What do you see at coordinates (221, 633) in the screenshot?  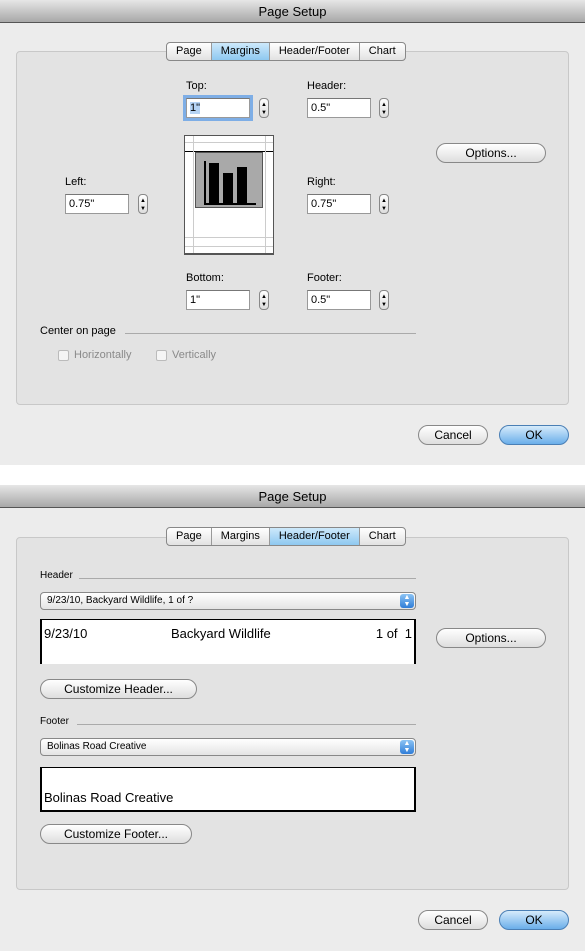 I see `header-preview-center: Backyard Wildlife` at bounding box center [221, 633].